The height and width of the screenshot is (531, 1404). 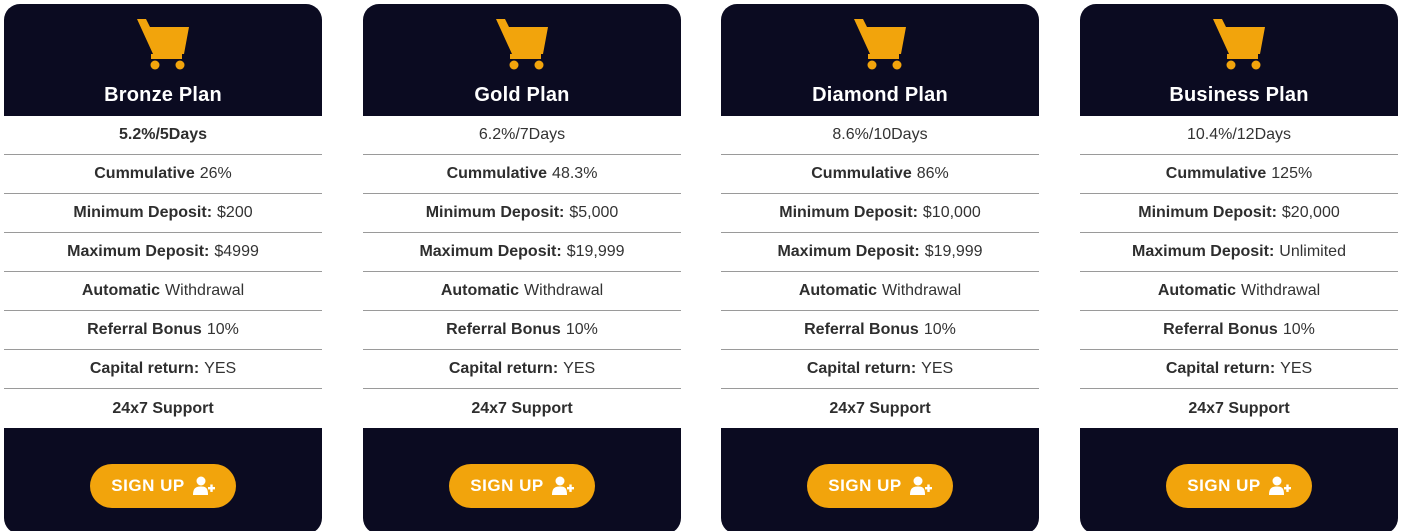 I want to click on min-deposit-value: $200, so click(x=235, y=212).